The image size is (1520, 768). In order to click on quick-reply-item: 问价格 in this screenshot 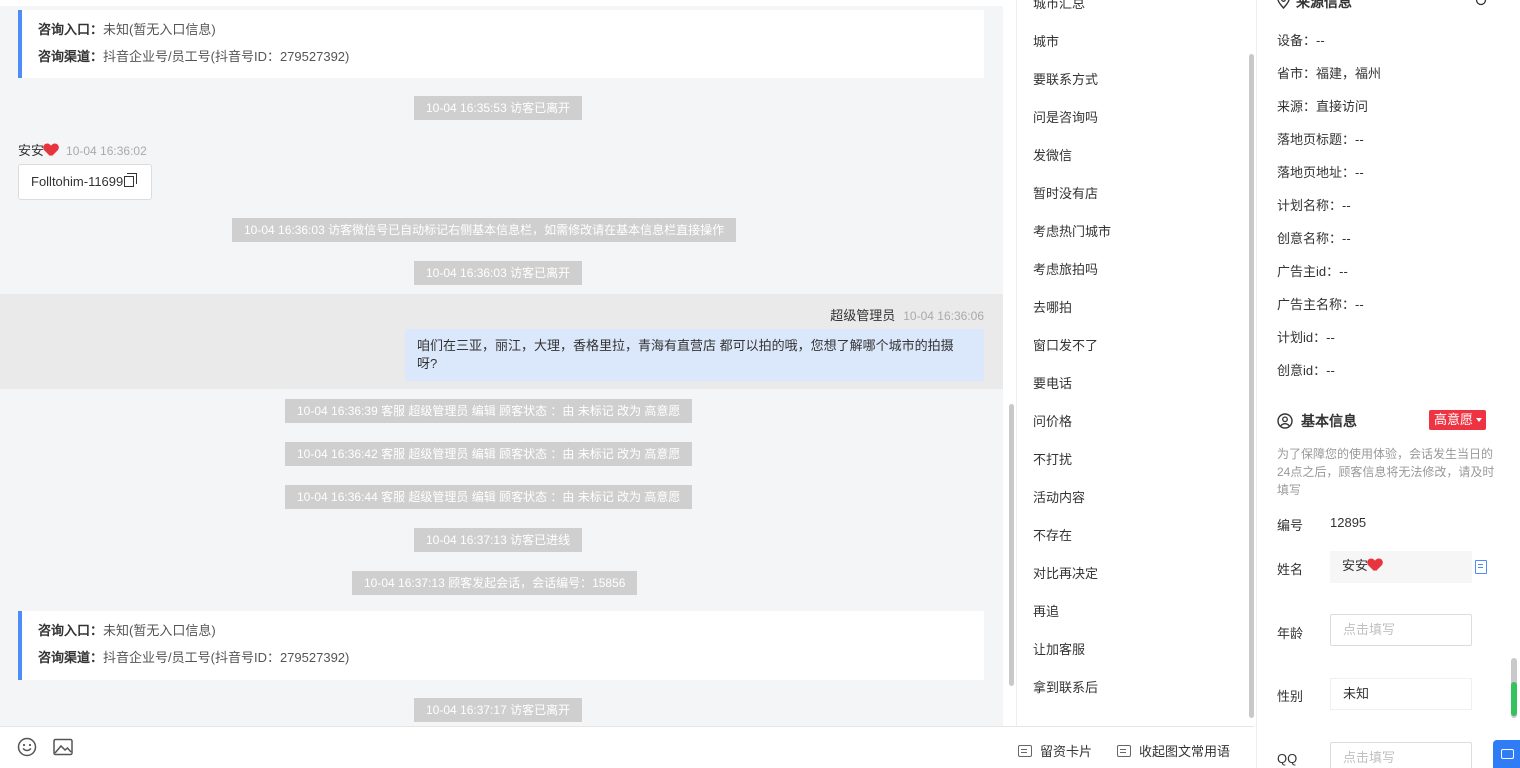, I will do `click(1052, 420)`.